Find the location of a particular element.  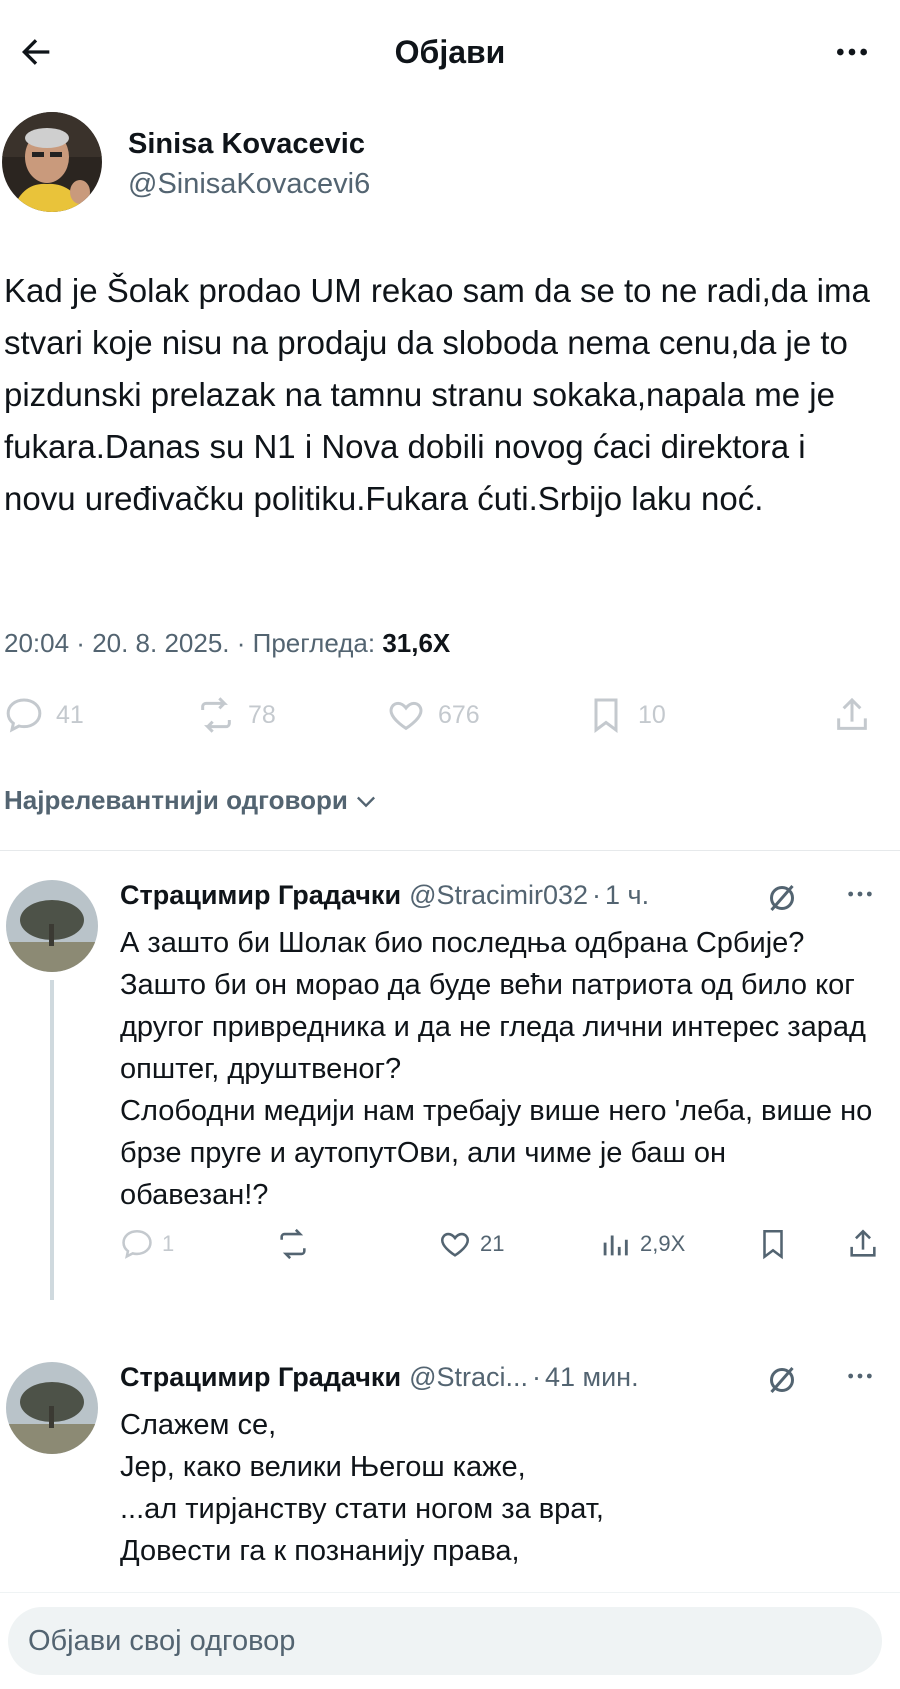

reply-actions: 1 21 2,9Х is located at coordinates (450, 1244).